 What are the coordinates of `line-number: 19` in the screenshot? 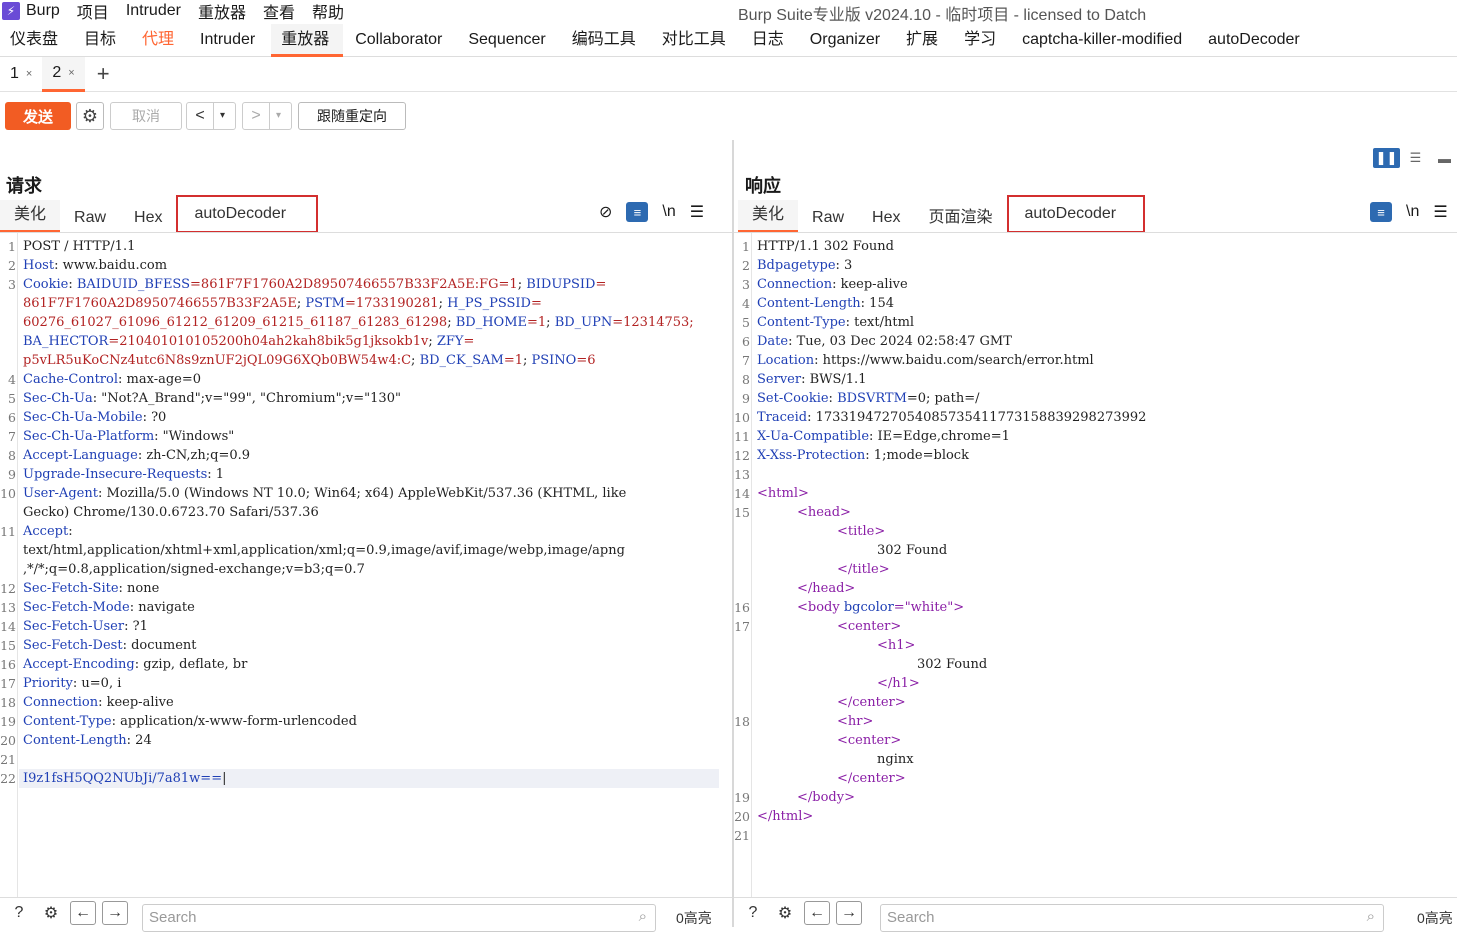 It's located at (742, 797).